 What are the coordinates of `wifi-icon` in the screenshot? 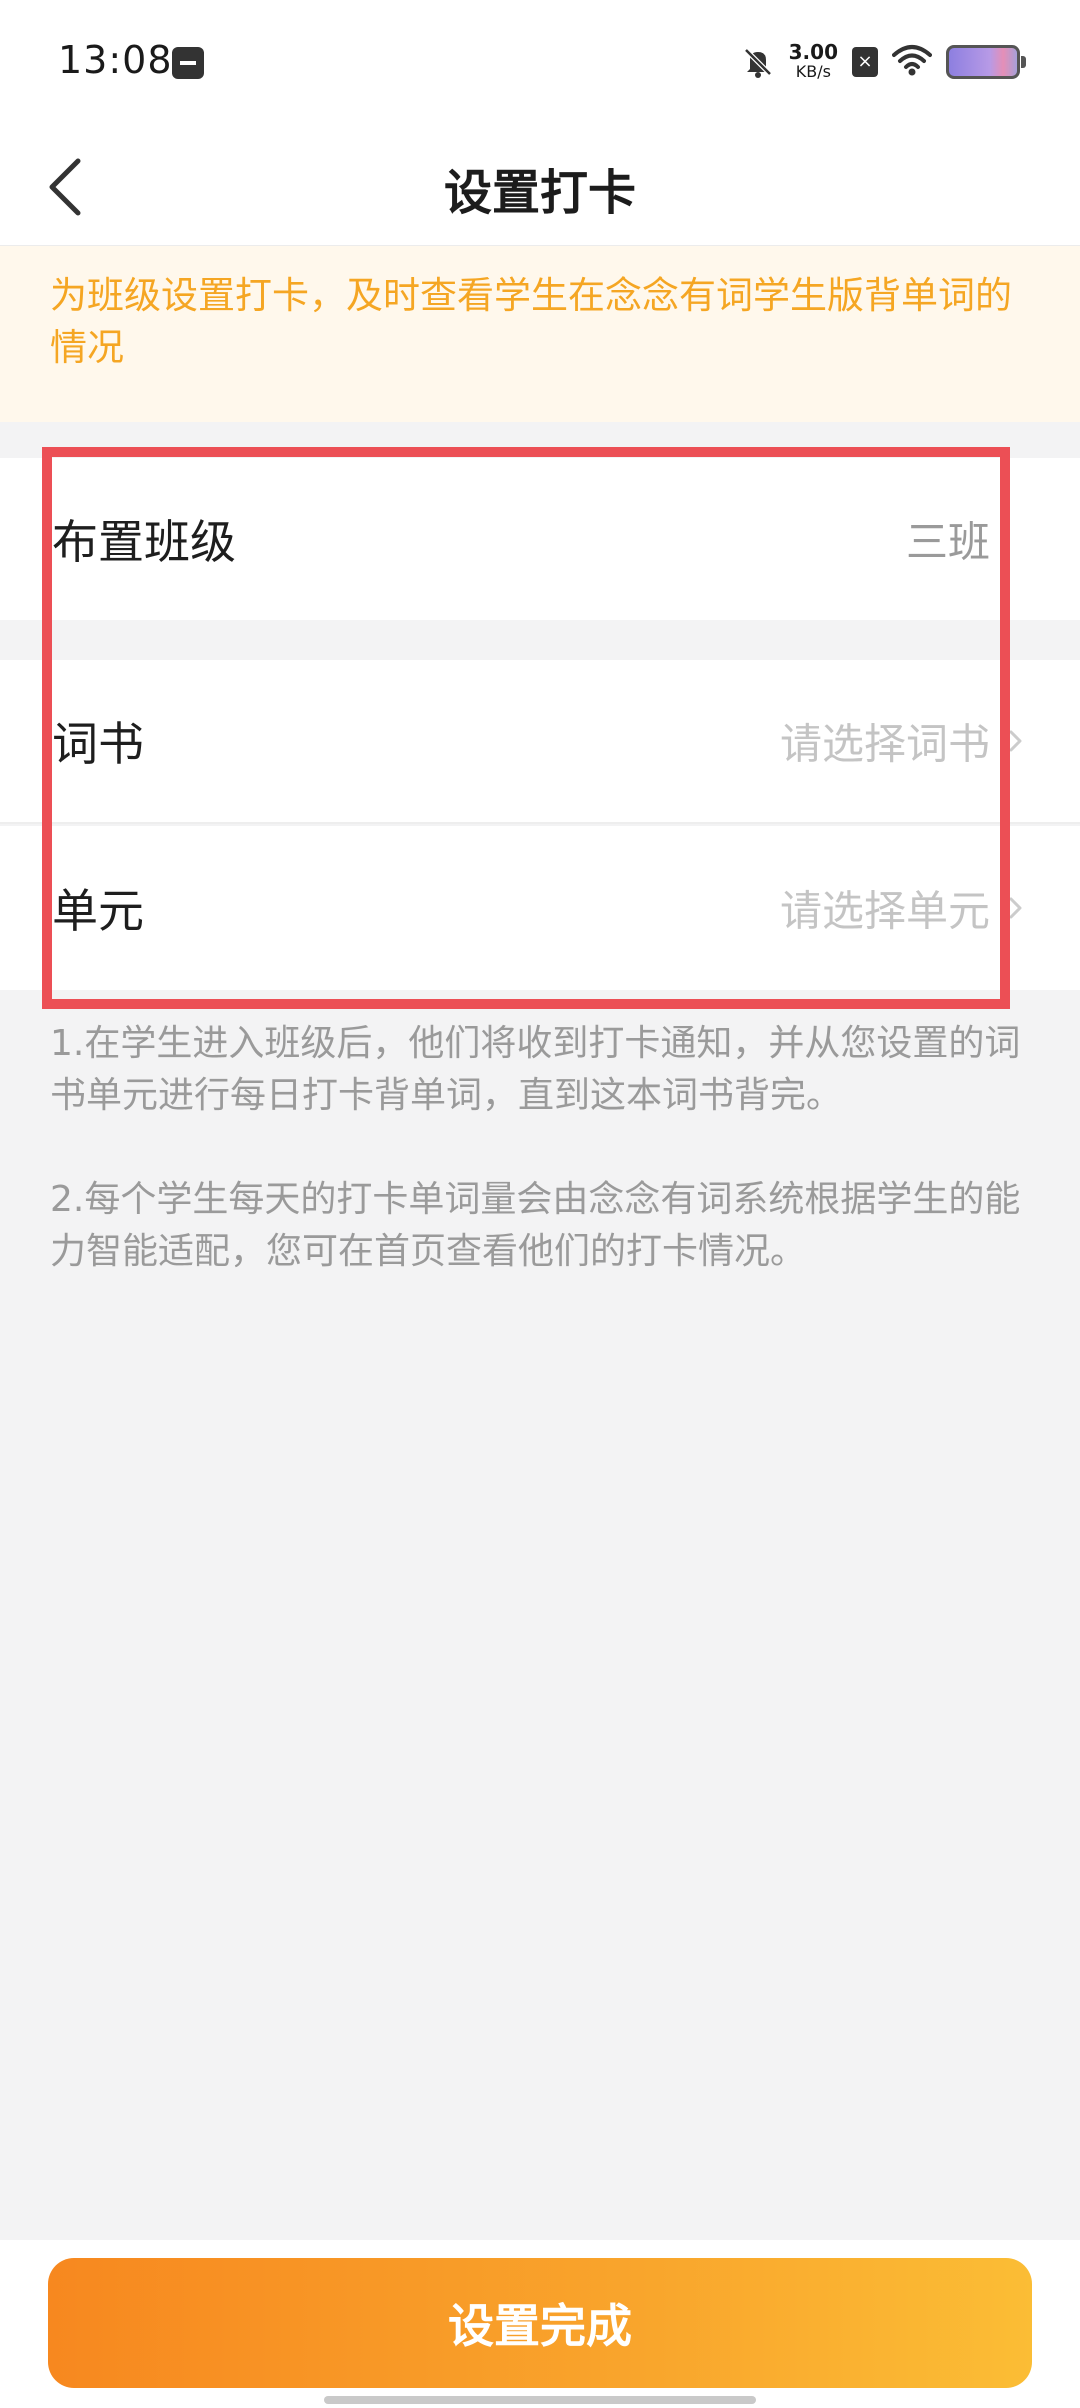 It's located at (912, 62).